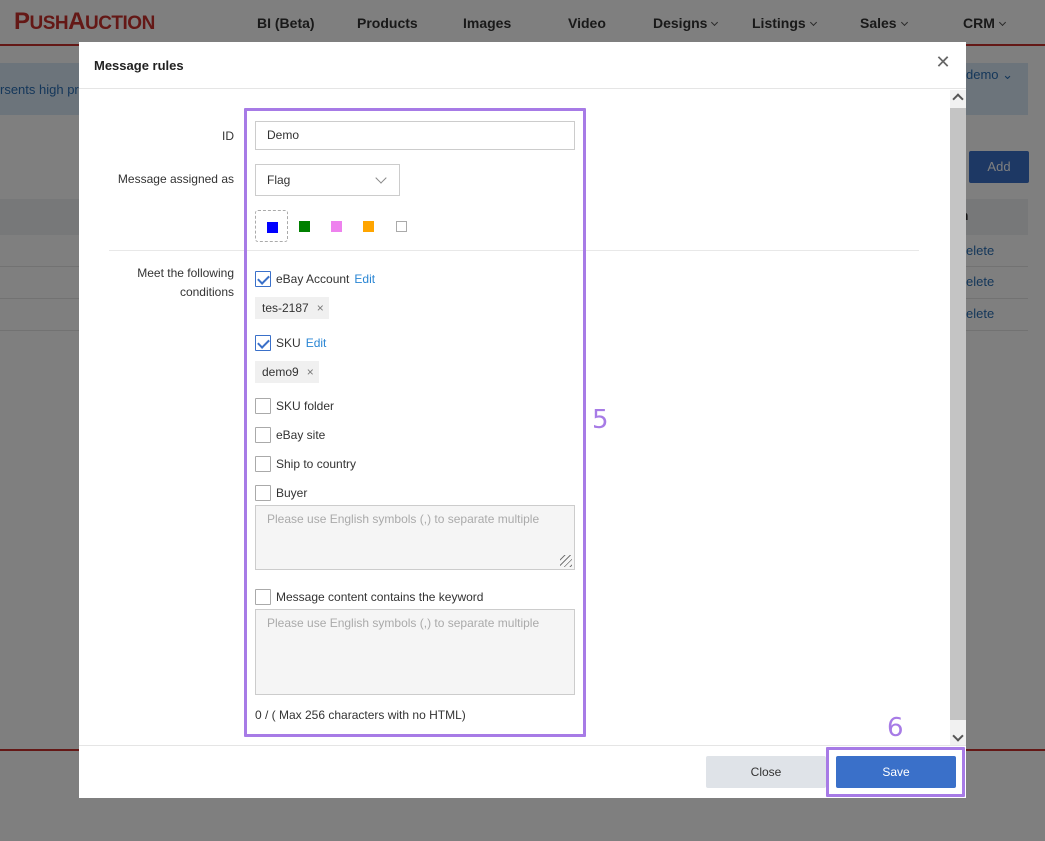 Image resolution: width=1045 pixels, height=841 pixels. Describe the element at coordinates (185, 282) in the screenshot. I see `conditions-label: Meet the following conditions` at that location.